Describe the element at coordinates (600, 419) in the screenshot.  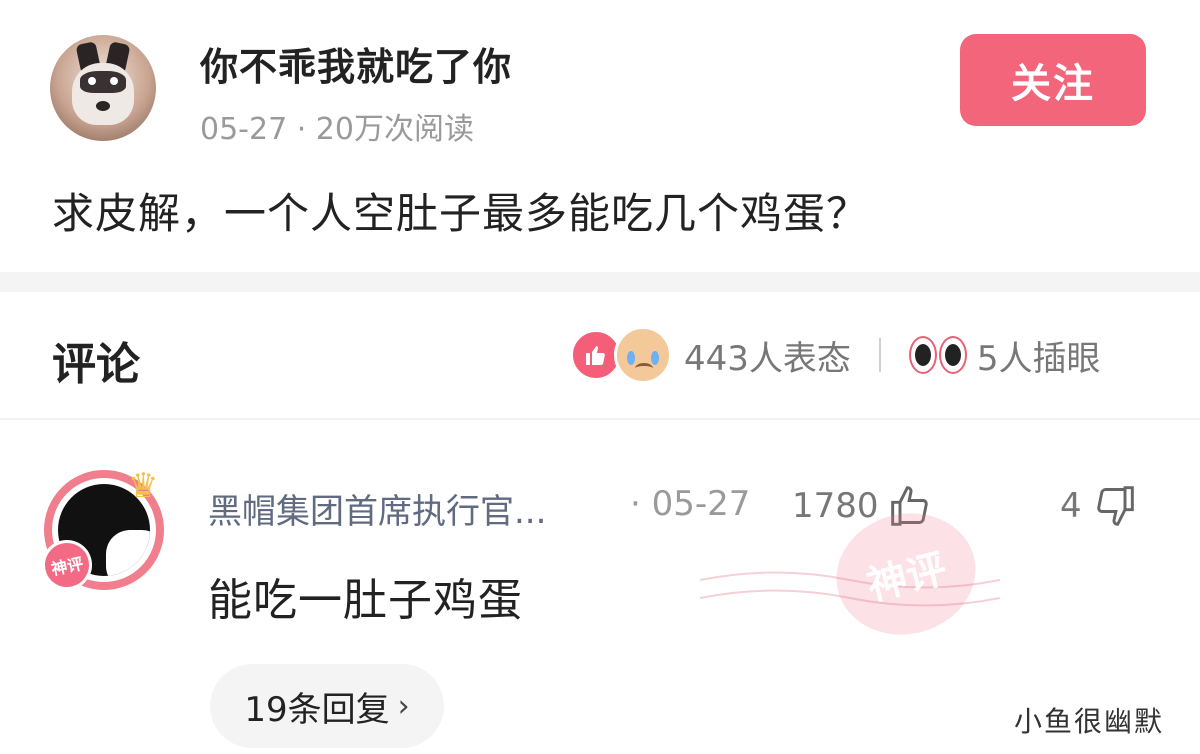
I see `comments-divider` at that location.